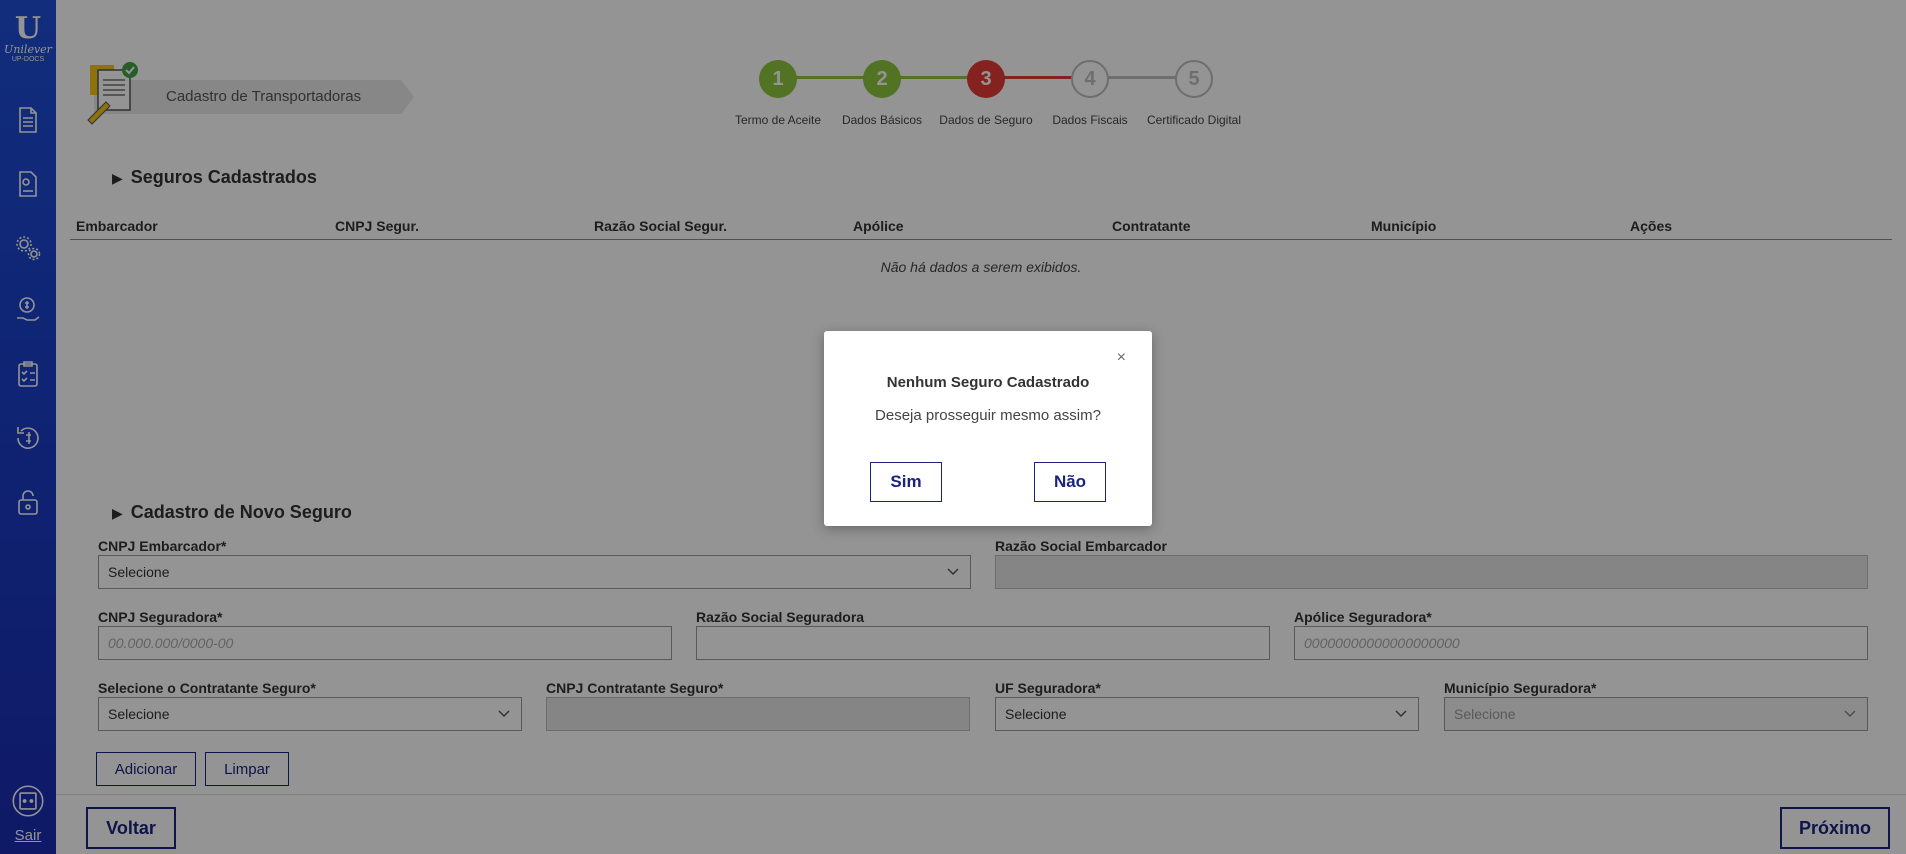 The height and width of the screenshot is (854, 1906). I want to click on dialog-message: Deseja prosseguir mesmo assim?, so click(988, 415).